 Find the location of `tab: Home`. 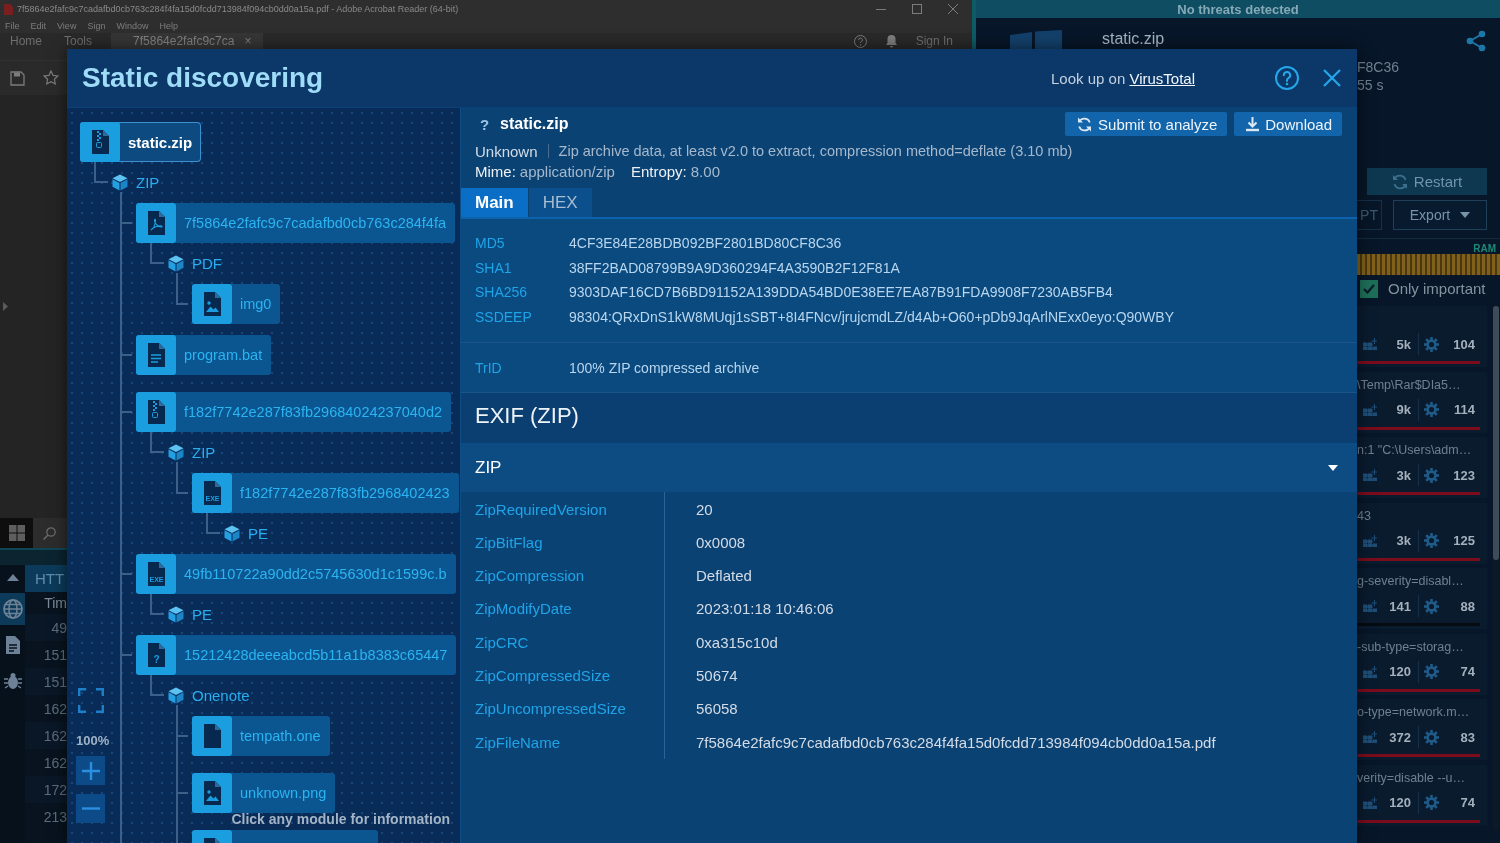

tab: Home is located at coordinates (27, 41).